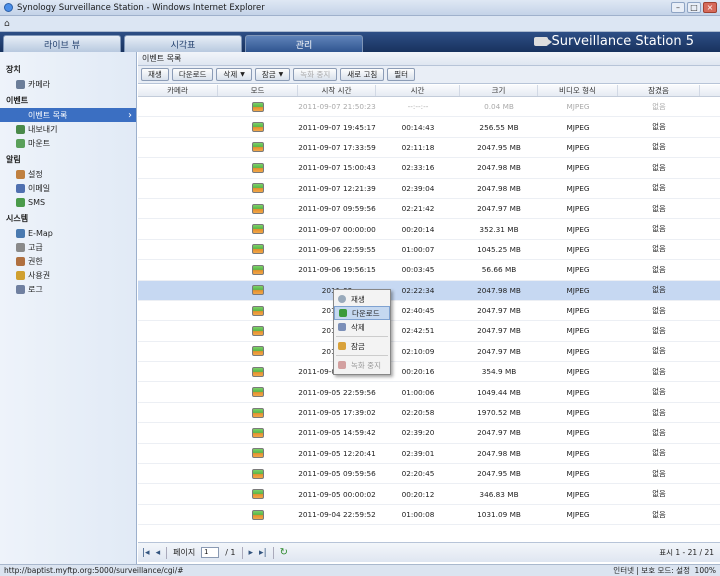 Image resolution: width=720 pixels, height=576 pixels. I want to click on sidebar-item-label: 고급, so click(35, 247).